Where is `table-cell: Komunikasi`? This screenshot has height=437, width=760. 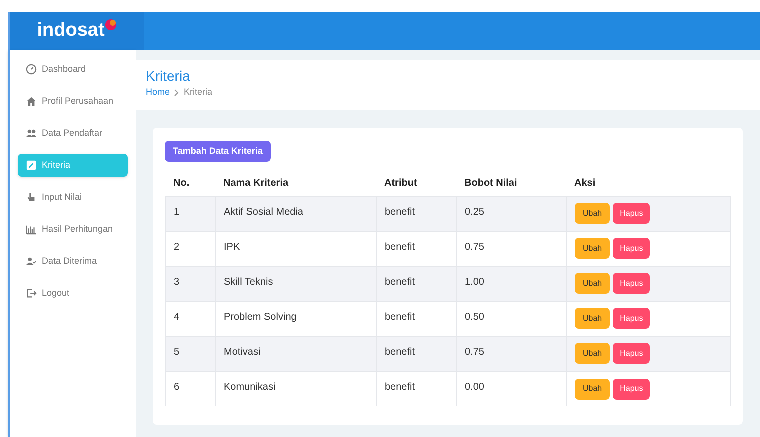
table-cell: Komunikasi is located at coordinates (296, 388).